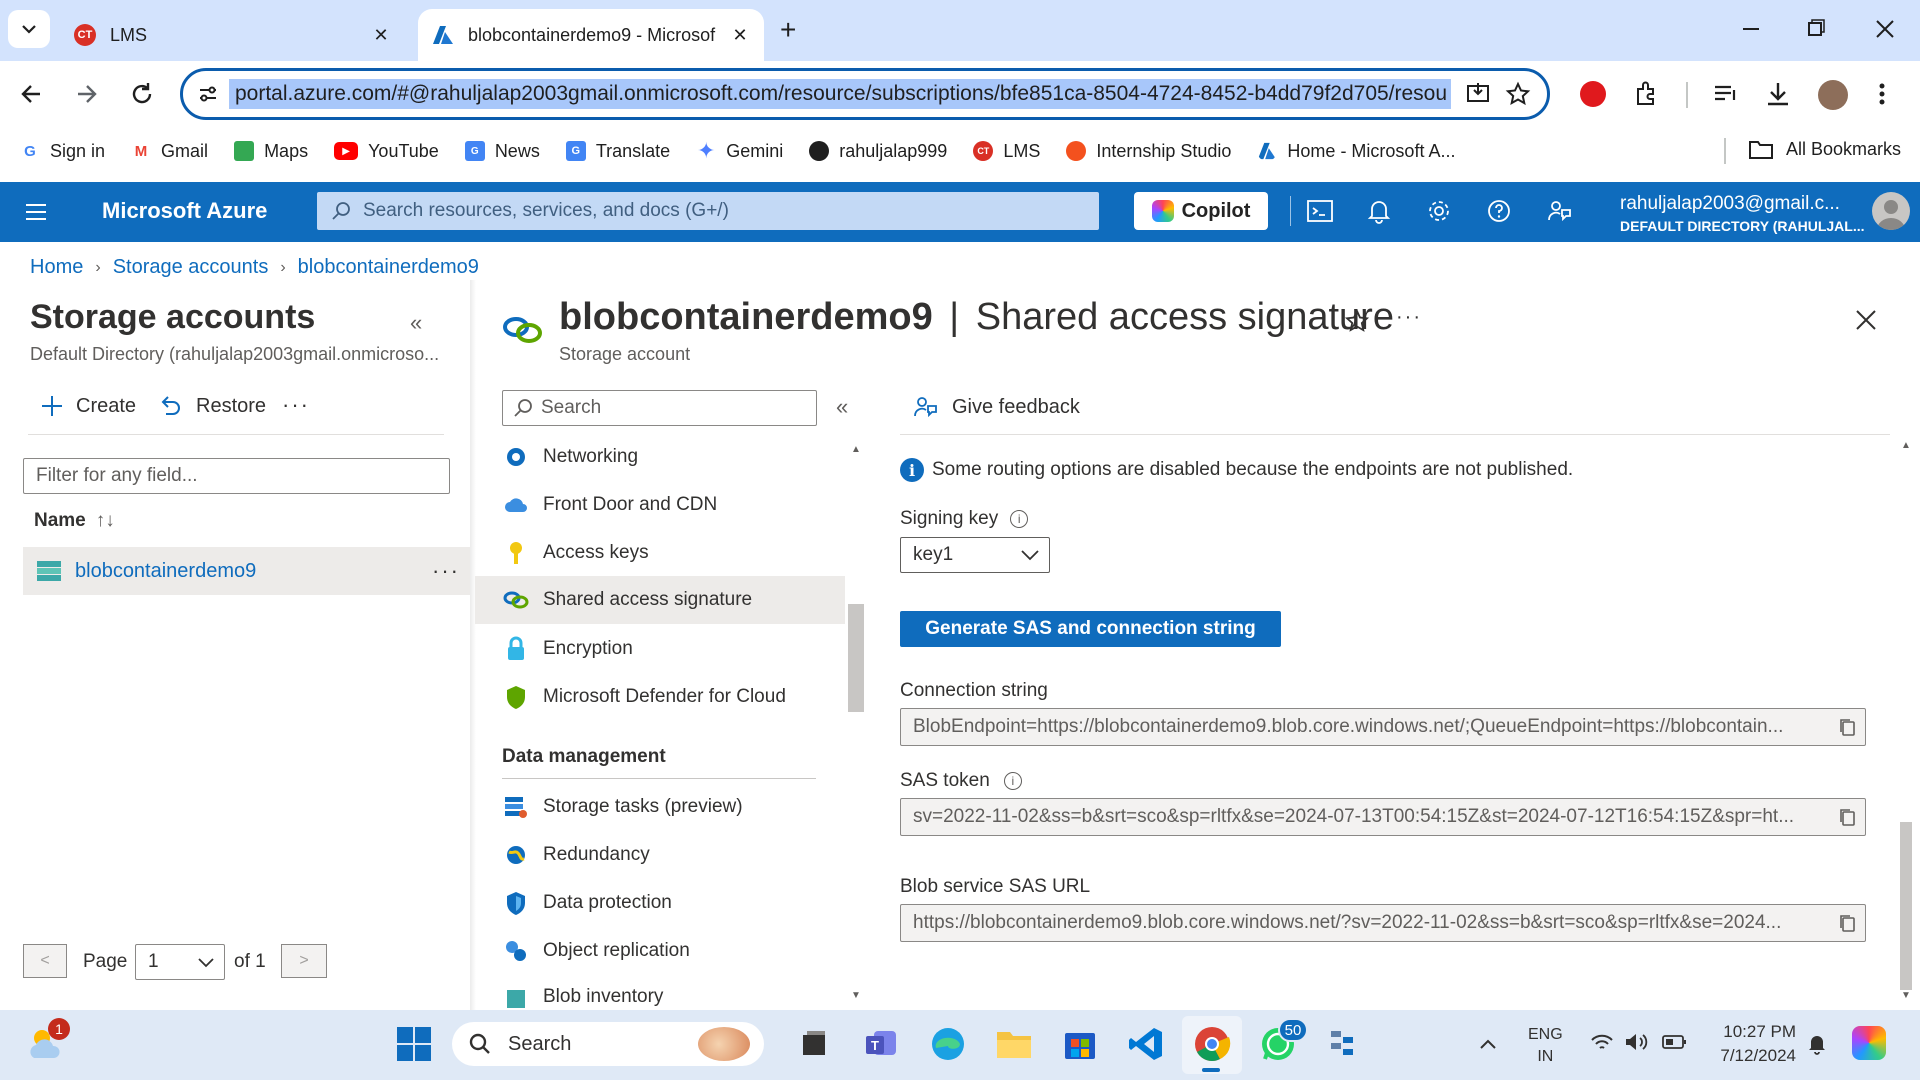 Image resolution: width=1920 pixels, height=1080 pixels. What do you see at coordinates (856, 724) in the screenshot?
I see `menu-scrollbar: ▲ ▼` at bounding box center [856, 724].